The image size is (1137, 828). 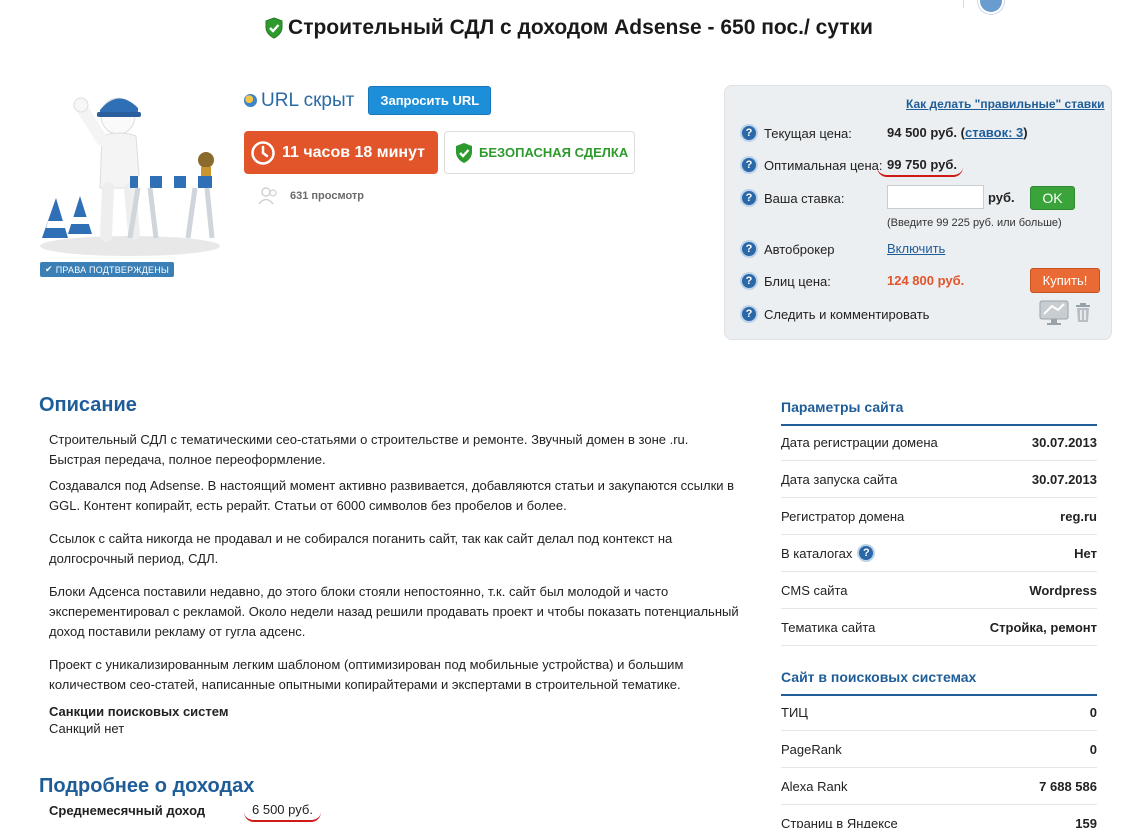 I want to click on row-label-text: Дата регистрации домена, so click(x=859, y=442).